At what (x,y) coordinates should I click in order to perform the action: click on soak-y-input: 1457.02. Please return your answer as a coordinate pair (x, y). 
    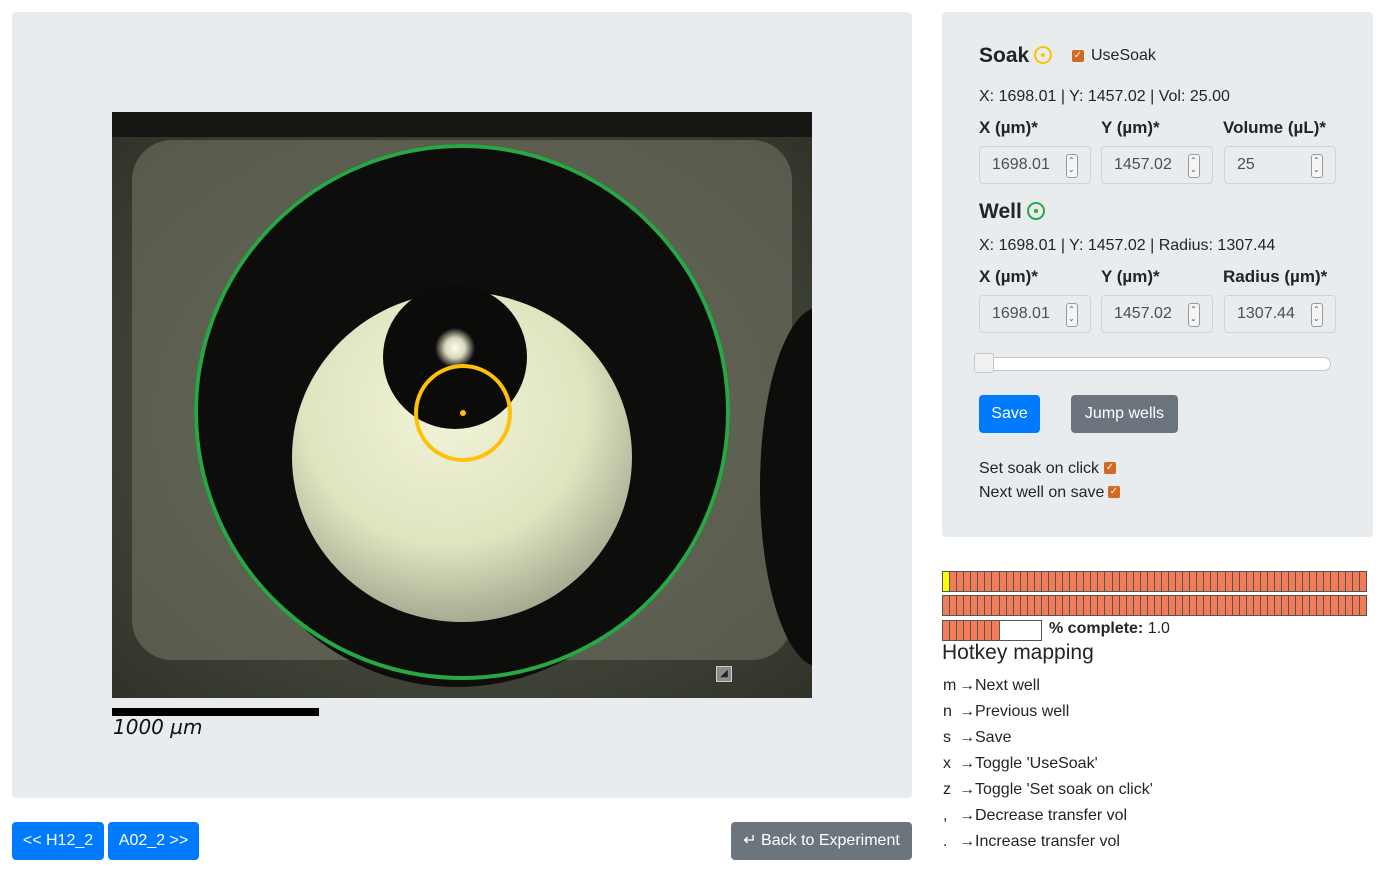
    Looking at the image, I should click on (1157, 165).